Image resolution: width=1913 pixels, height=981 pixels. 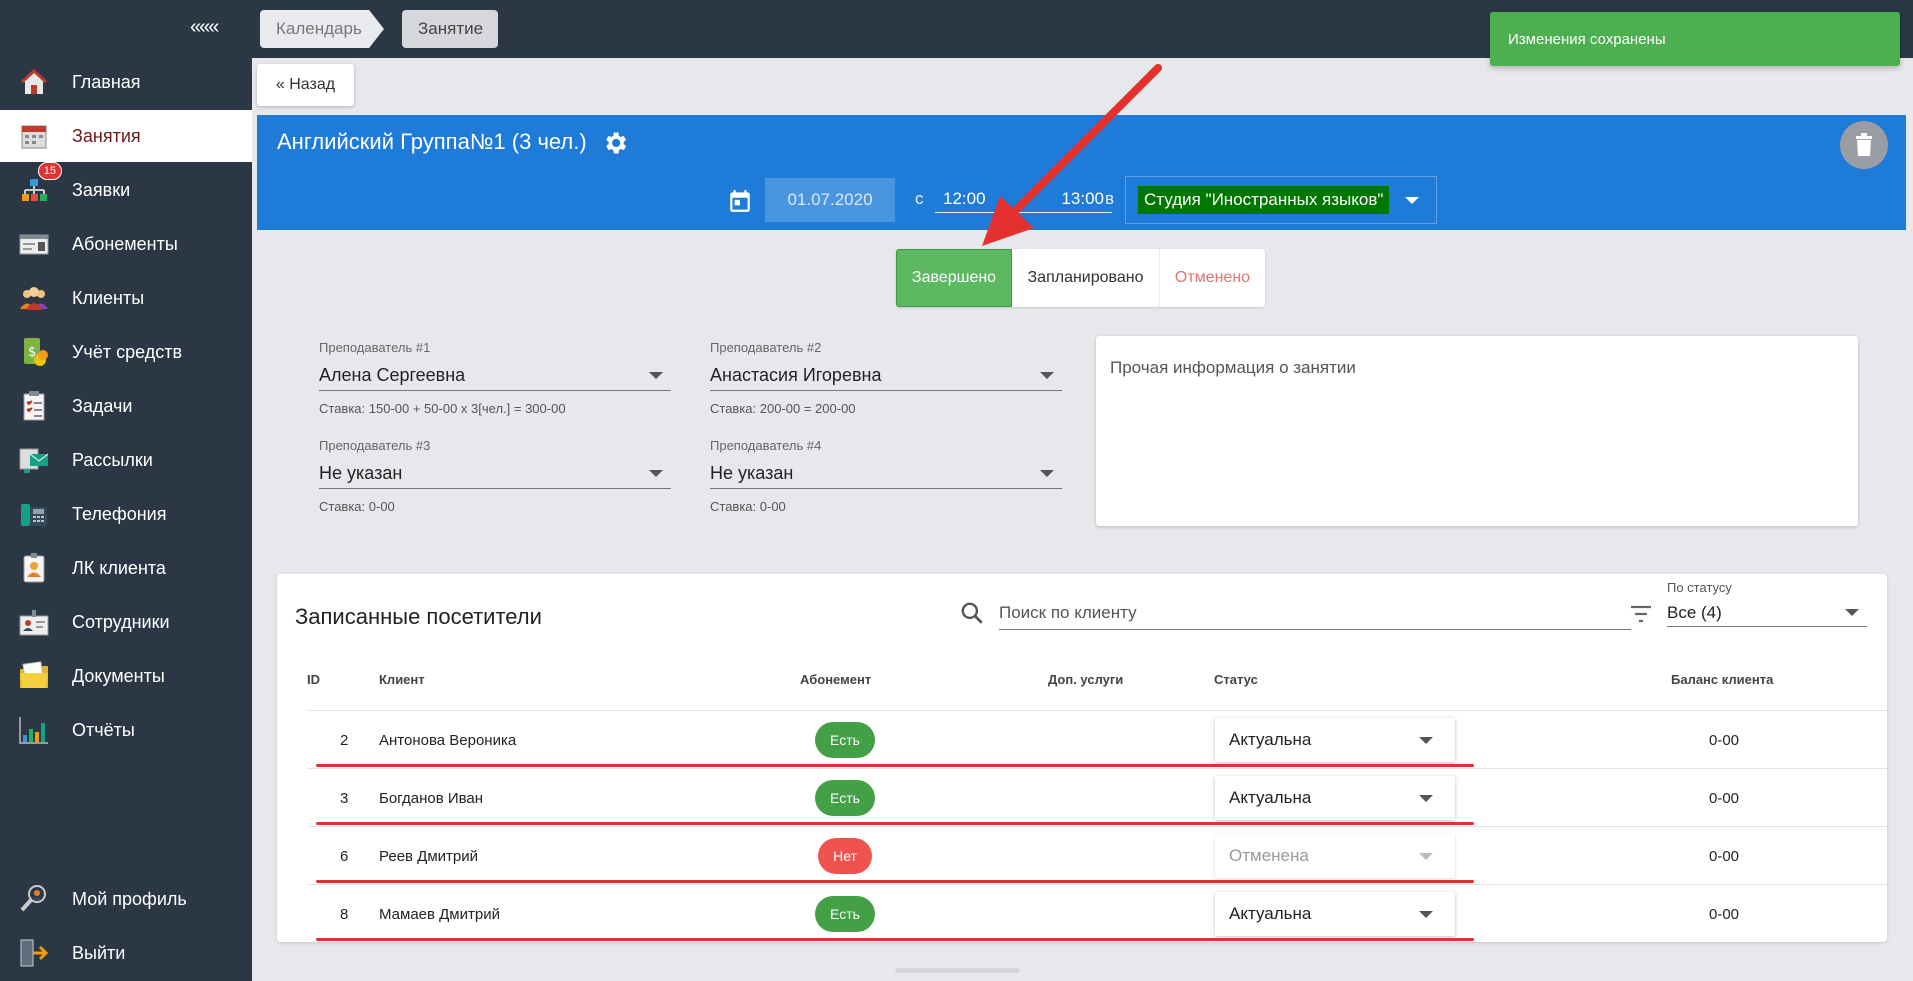 I want to click on subscription-card-icon, so click(x=34, y=244).